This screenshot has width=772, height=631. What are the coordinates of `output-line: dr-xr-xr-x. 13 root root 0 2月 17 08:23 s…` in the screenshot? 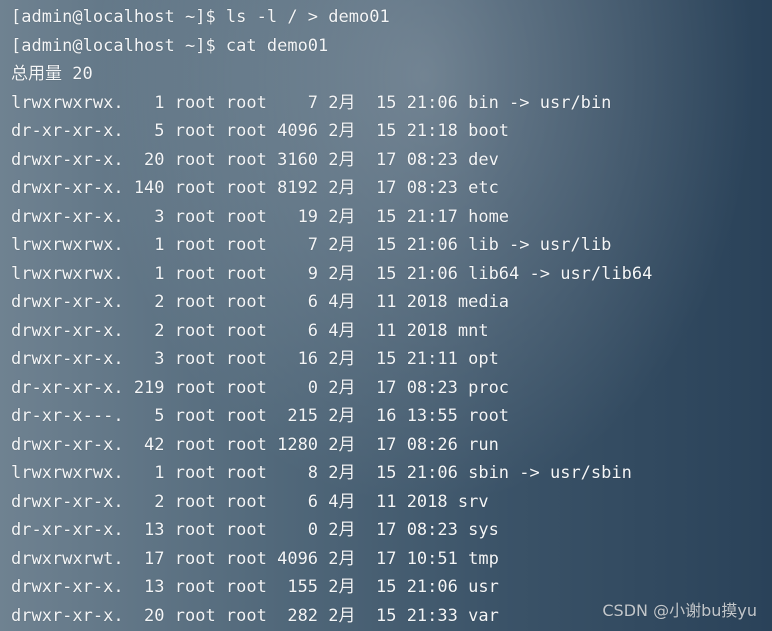 It's located at (255, 530).